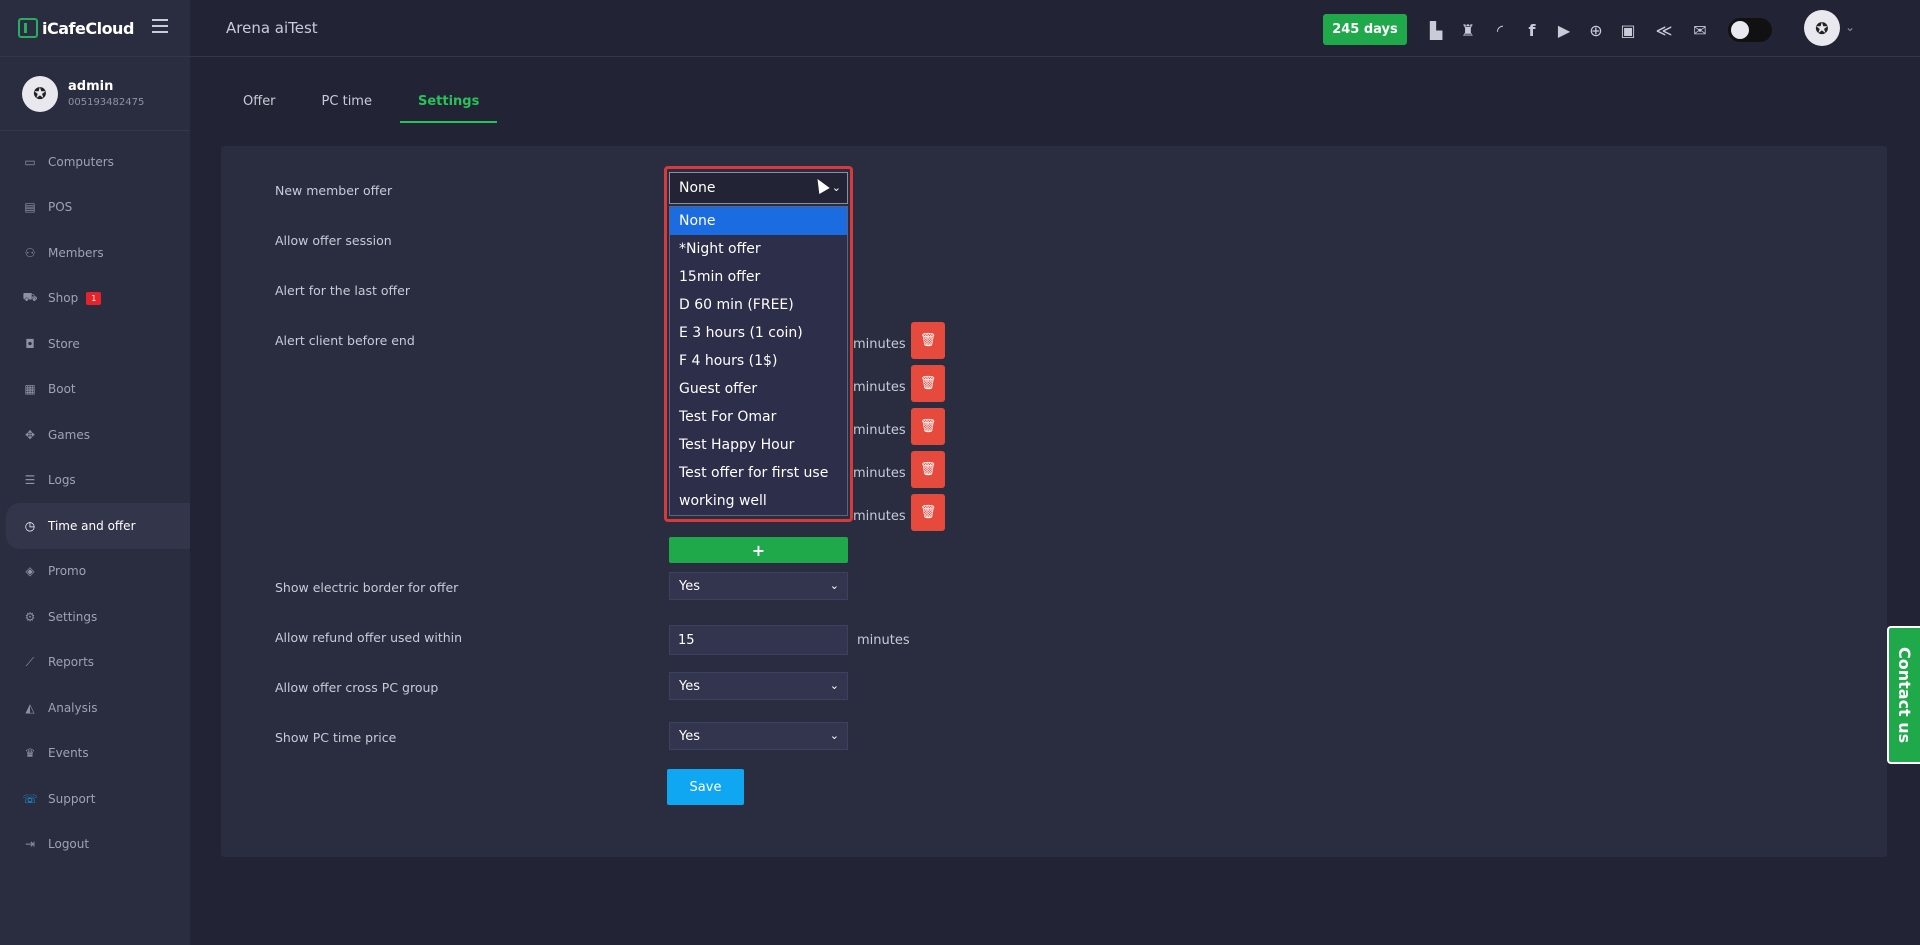 The height and width of the screenshot is (945, 1920). I want to click on dropdown-option: Guest offer, so click(758, 389).